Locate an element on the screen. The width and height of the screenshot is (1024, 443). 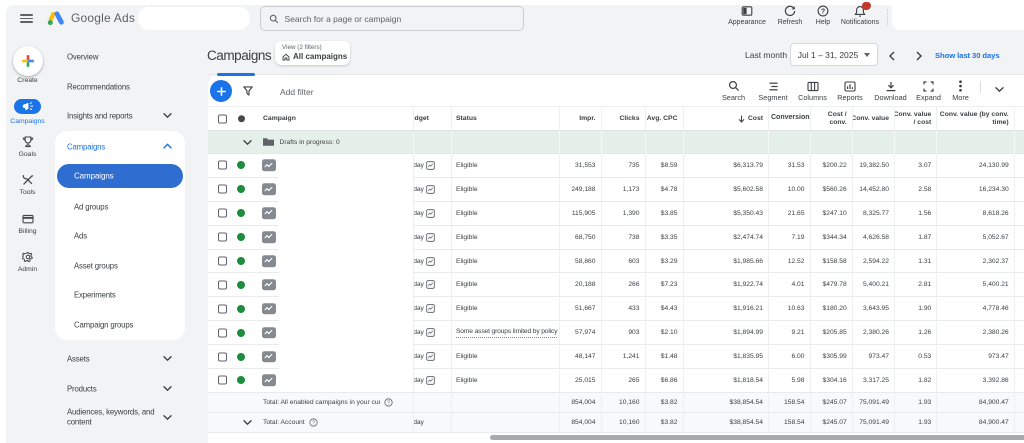
nav-item-campaign-groups: Campaign groups is located at coordinates (103, 325).